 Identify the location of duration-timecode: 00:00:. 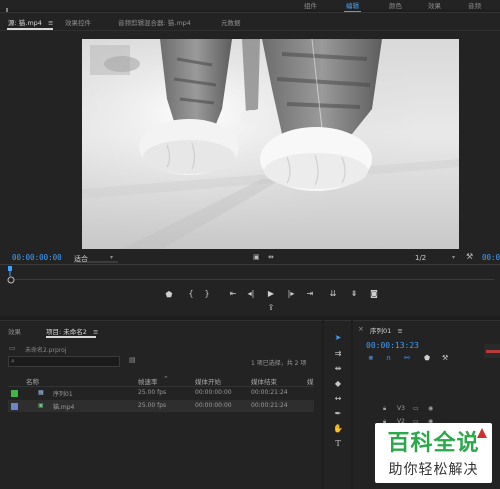
(491, 257).